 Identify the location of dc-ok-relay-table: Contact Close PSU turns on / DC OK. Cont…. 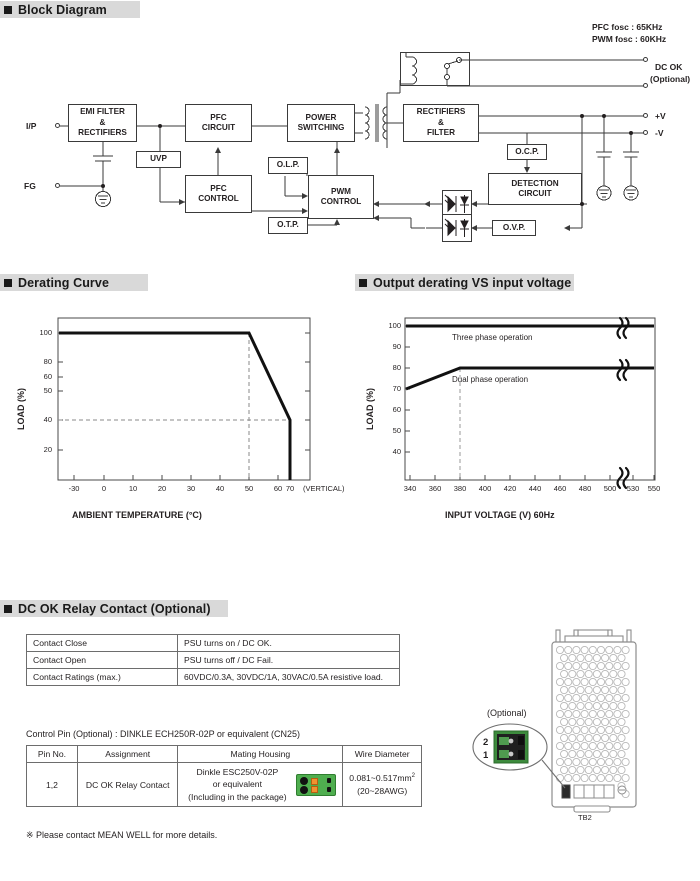
(213, 660).